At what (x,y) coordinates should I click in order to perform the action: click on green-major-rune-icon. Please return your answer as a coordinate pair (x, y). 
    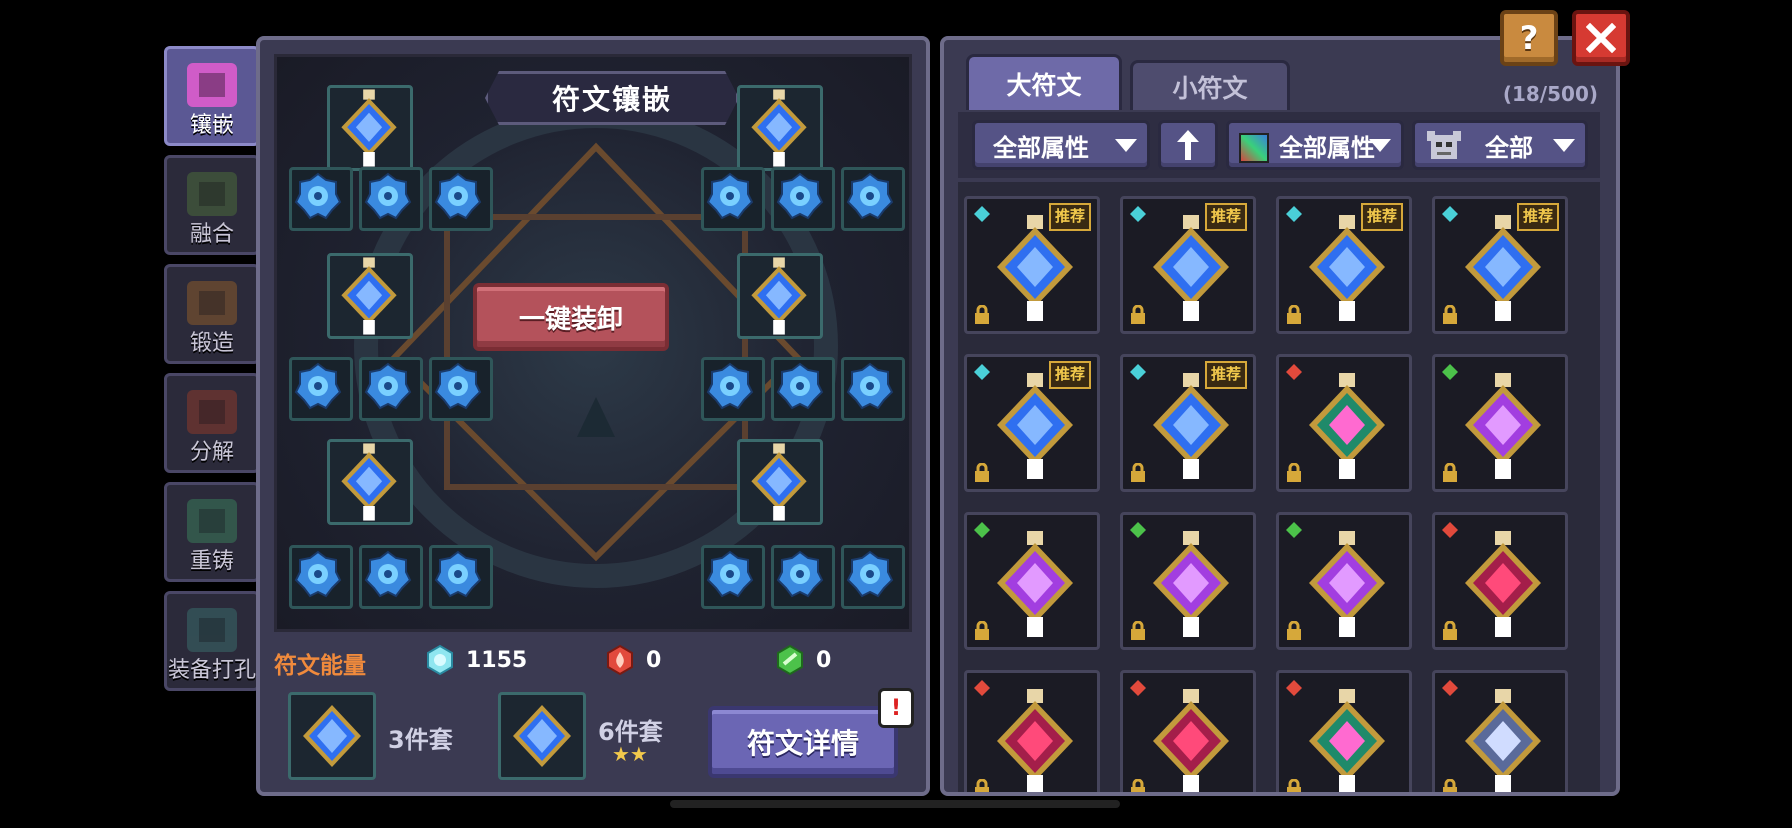
    Looking at the image, I should click on (1347, 740).